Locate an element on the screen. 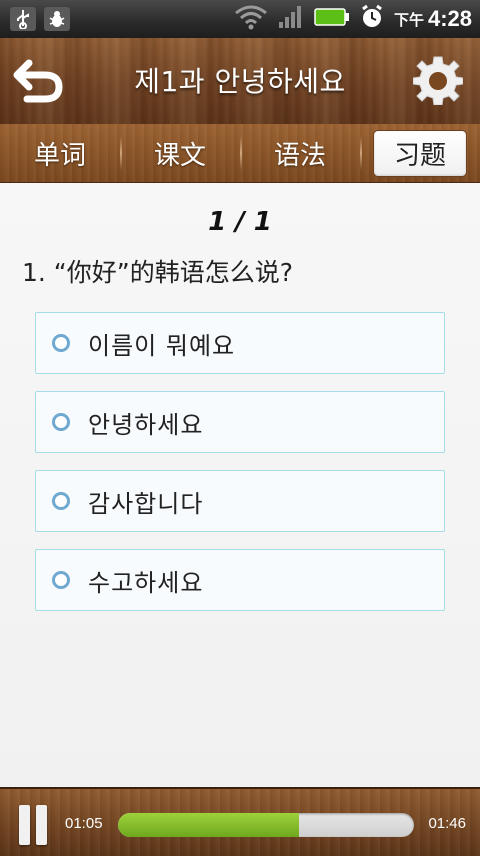 This screenshot has width=480, height=856. clock-period: 下午 is located at coordinates (408, 19).